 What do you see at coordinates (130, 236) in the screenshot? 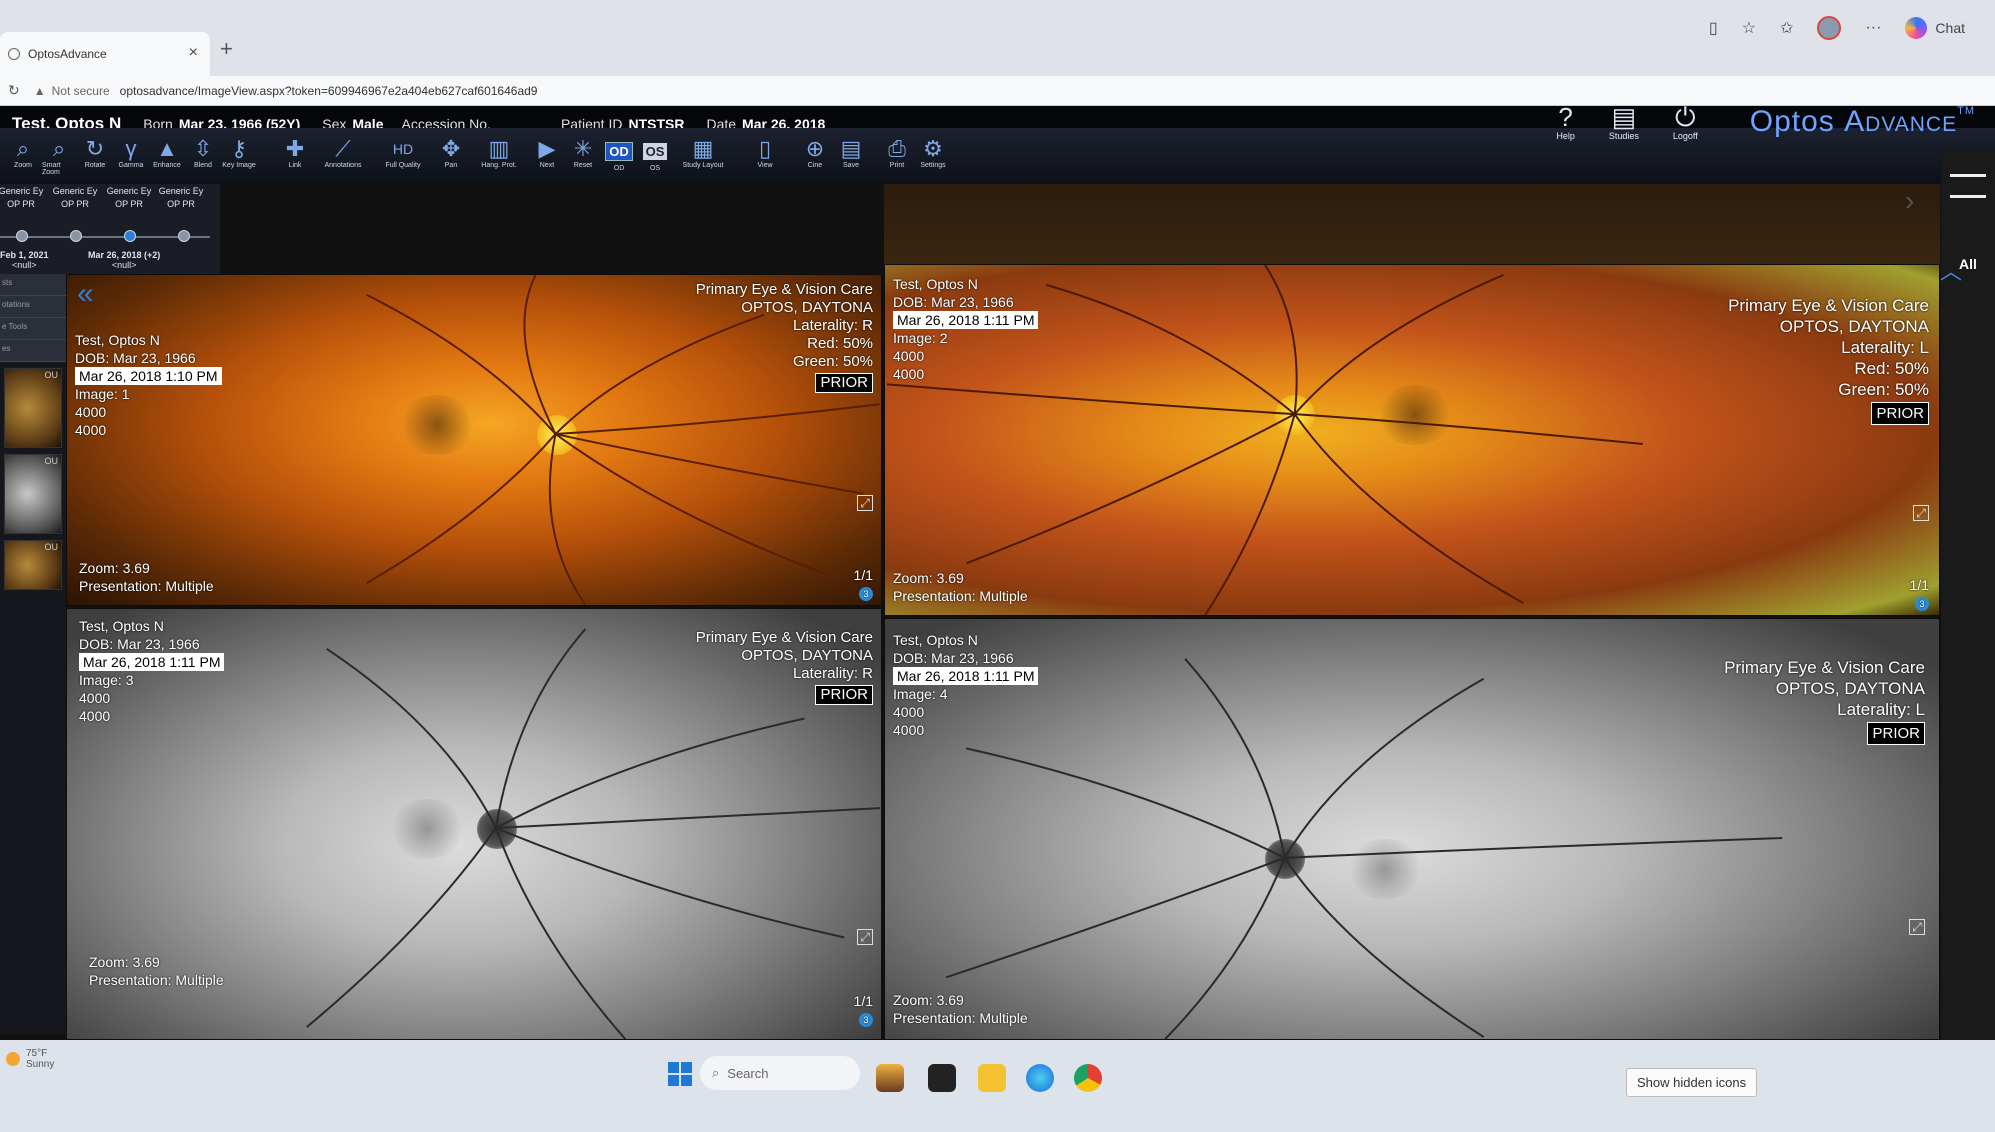
I see `timeline-dot-selected` at bounding box center [130, 236].